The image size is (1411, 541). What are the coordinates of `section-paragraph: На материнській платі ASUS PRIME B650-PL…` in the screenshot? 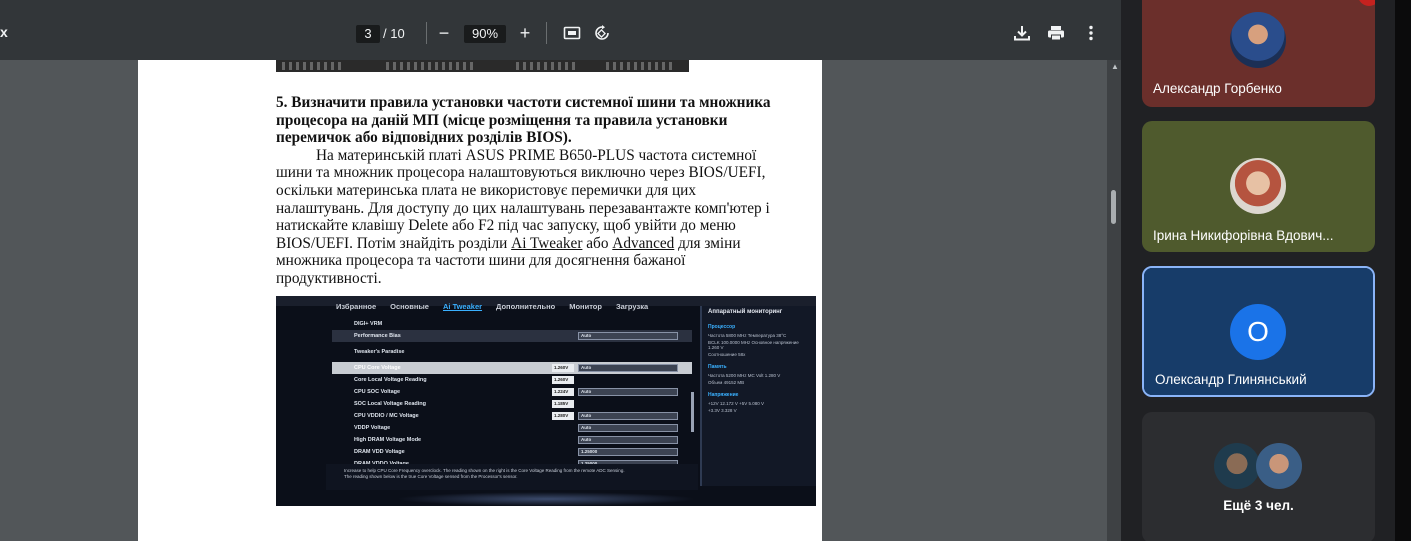 It's located at (526, 217).